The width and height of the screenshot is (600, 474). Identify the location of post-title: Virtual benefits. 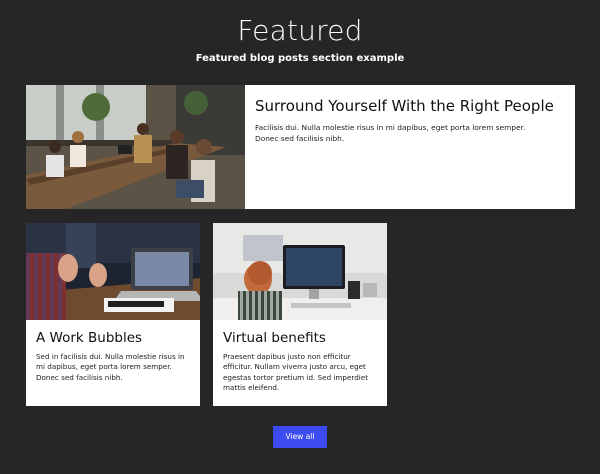
(300, 333).